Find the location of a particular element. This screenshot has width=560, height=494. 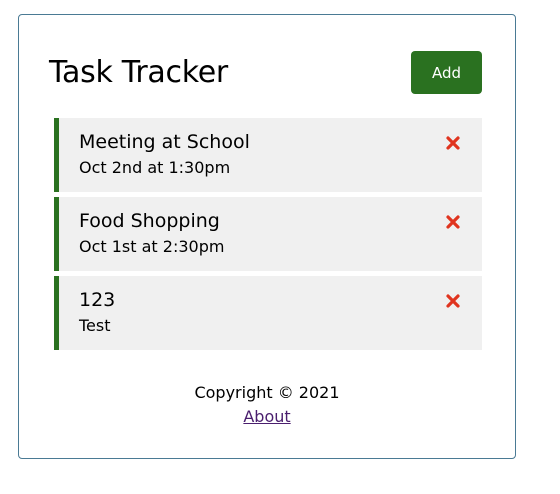

task-day: Oct 1st at 2:30pm is located at coordinates (152, 246).